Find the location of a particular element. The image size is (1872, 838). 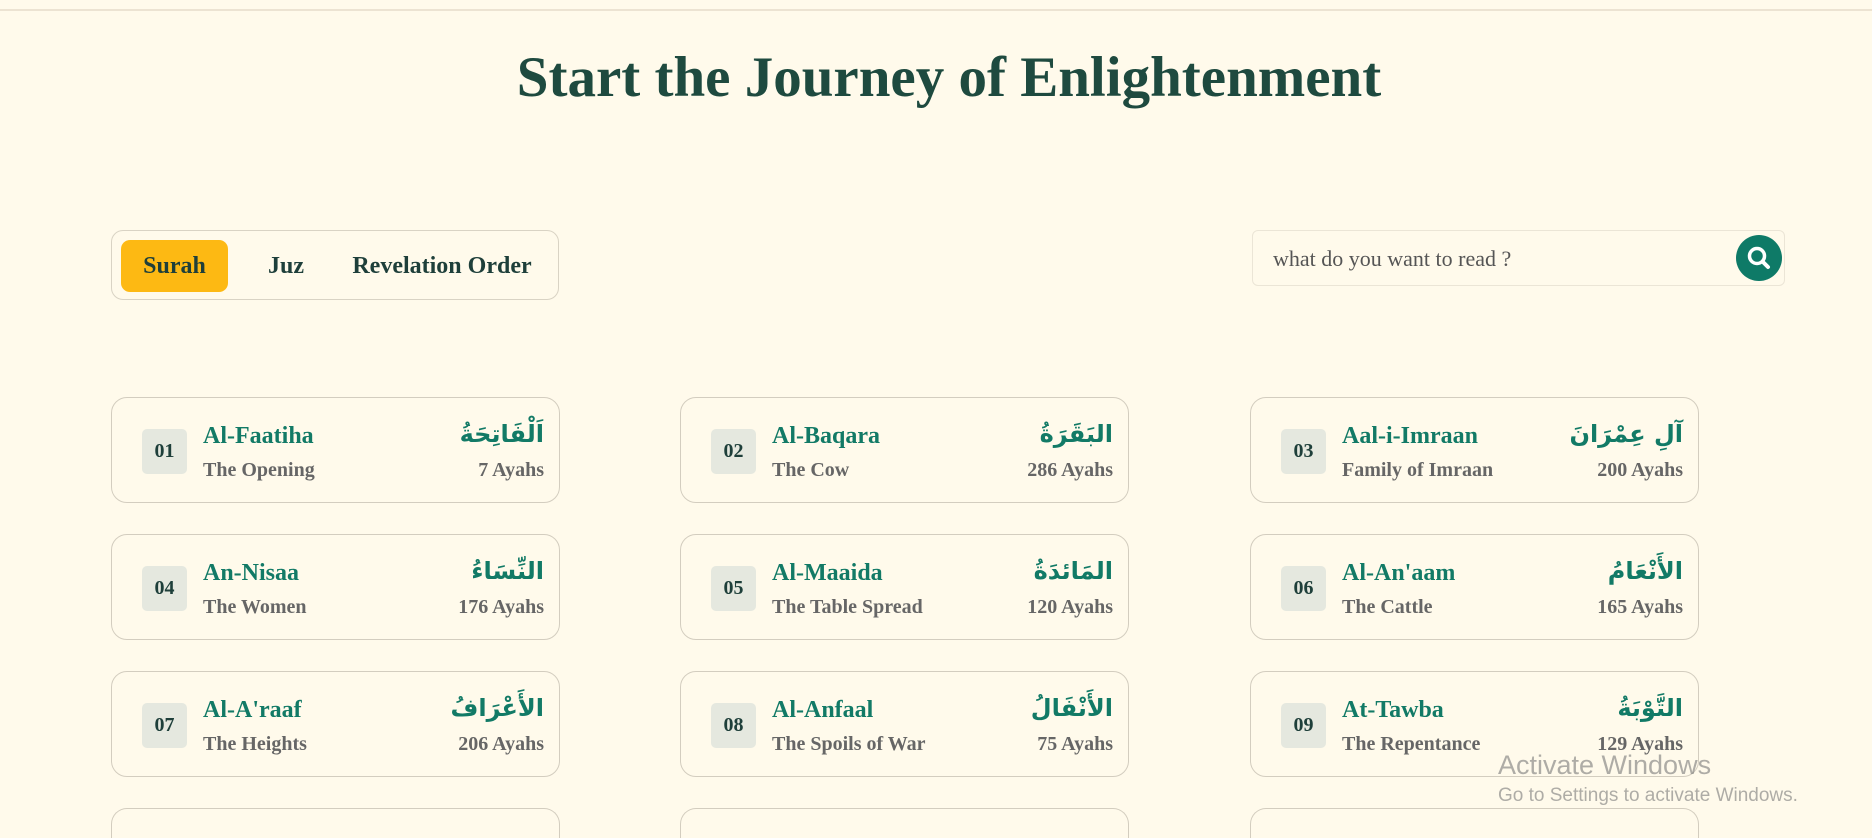

surah-name: An-Nisaa is located at coordinates (251, 573).